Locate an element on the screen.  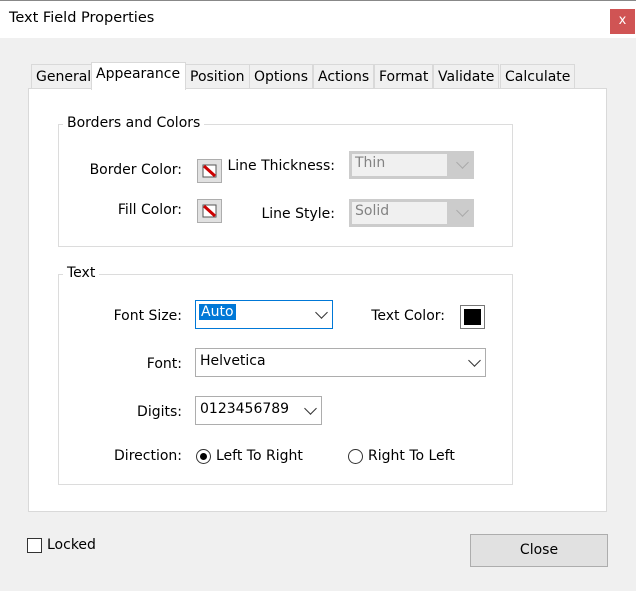
tab-validate: Validate is located at coordinates (466, 76).